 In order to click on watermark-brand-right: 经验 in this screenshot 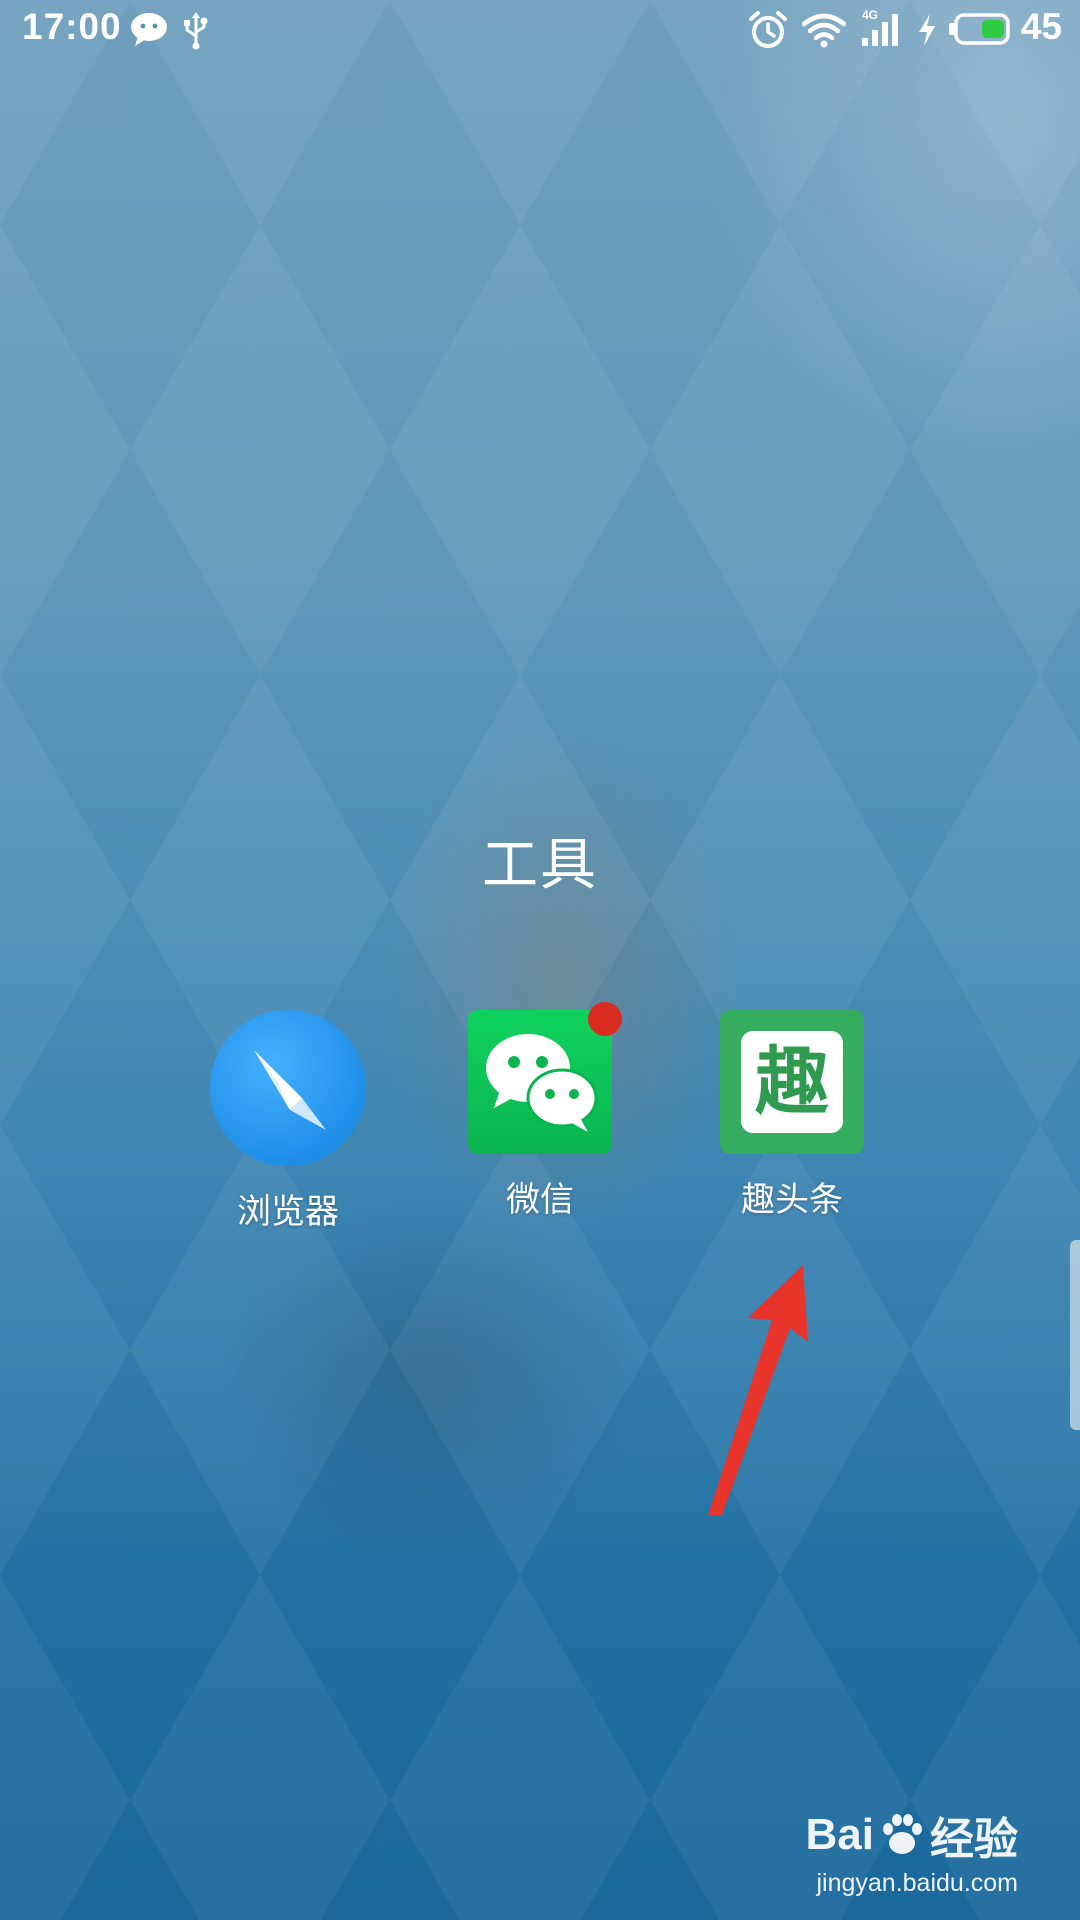, I will do `click(974, 1839)`.